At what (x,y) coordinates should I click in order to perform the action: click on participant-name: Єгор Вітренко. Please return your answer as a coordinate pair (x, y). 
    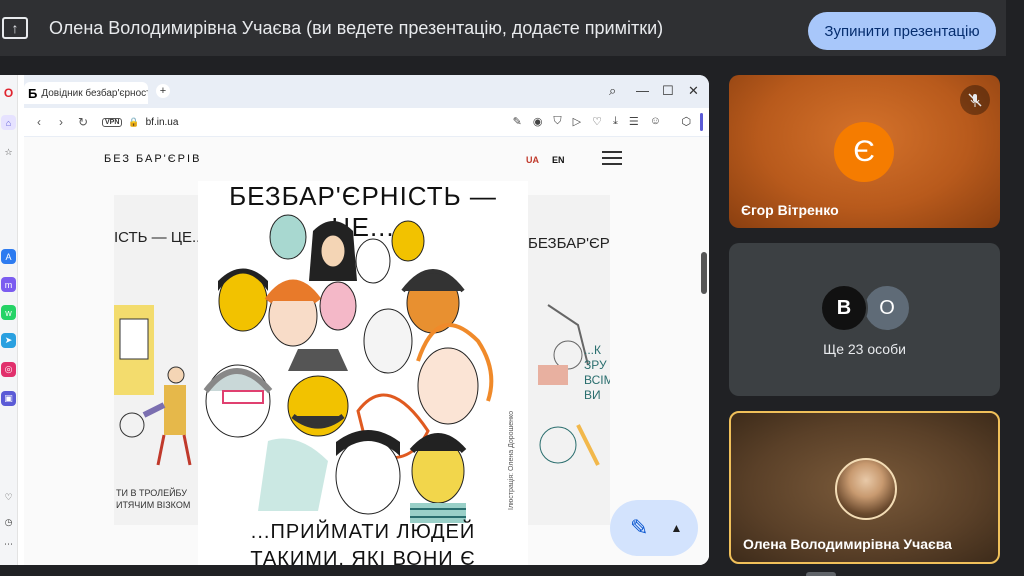
    Looking at the image, I should click on (790, 210).